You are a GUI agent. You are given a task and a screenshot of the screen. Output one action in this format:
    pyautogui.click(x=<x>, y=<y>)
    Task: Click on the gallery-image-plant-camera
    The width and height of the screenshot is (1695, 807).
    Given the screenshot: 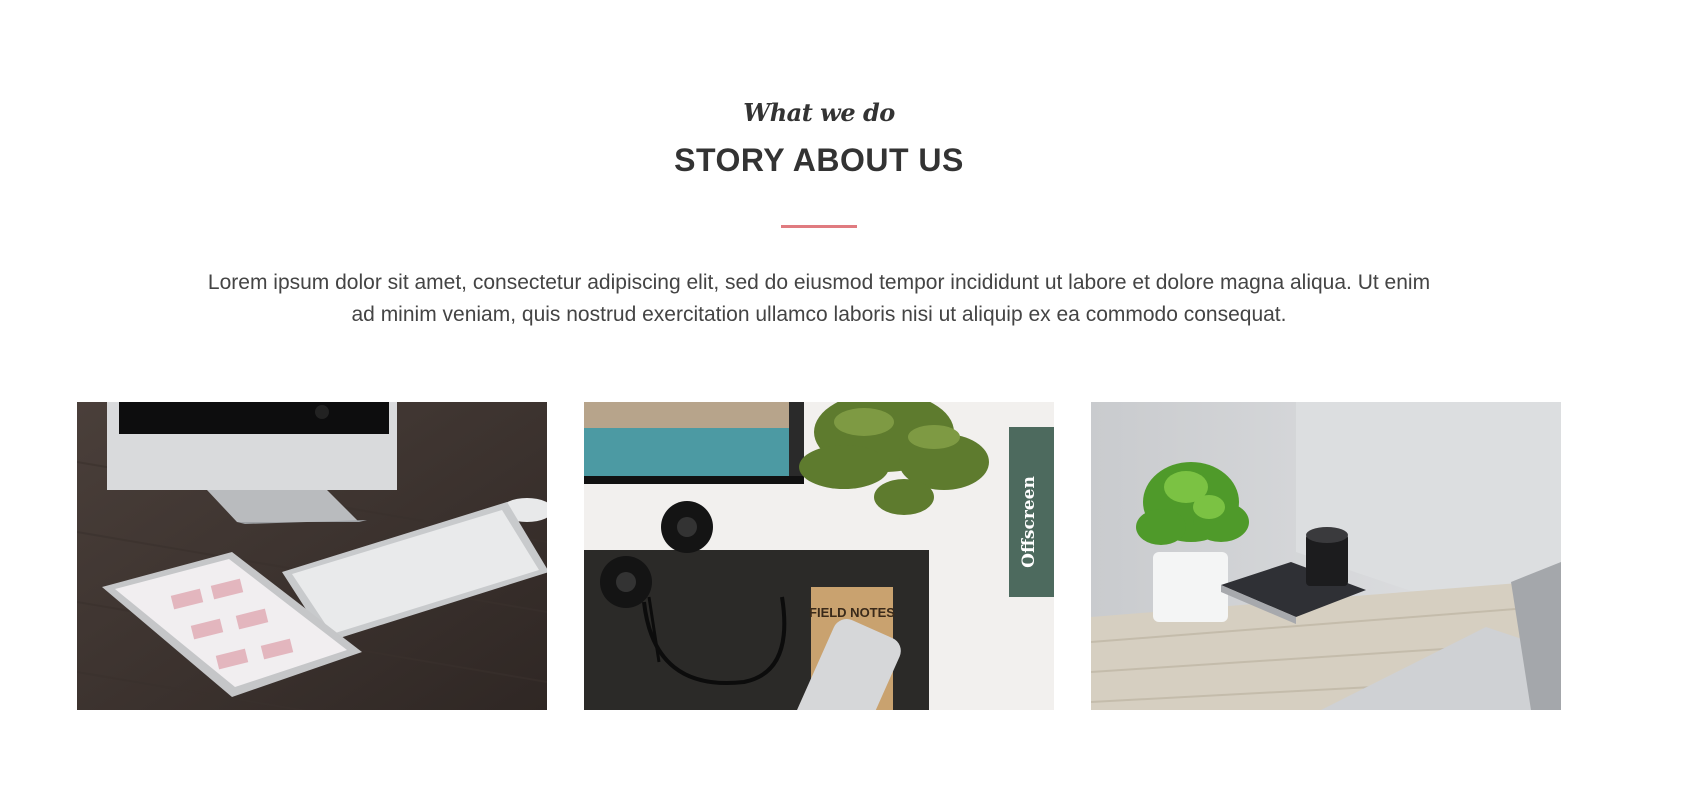 What is the action you would take?
    pyautogui.click(x=1326, y=556)
    